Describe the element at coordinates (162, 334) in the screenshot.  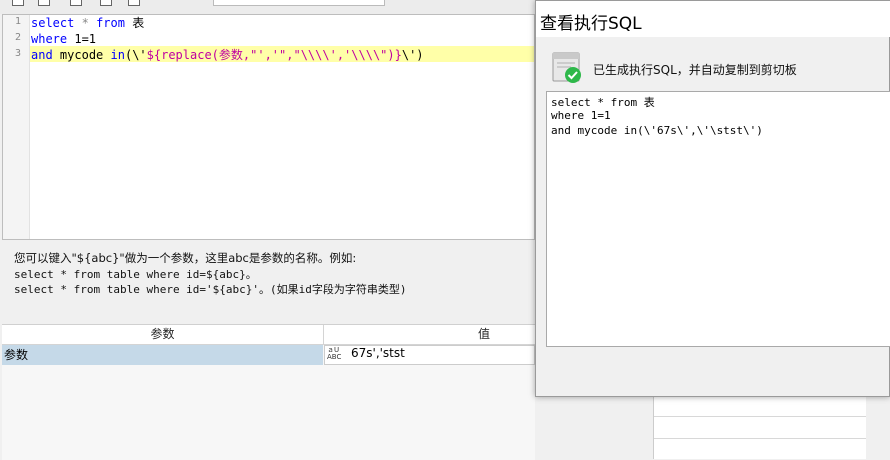
I see `column-header-name: 参数` at that location.